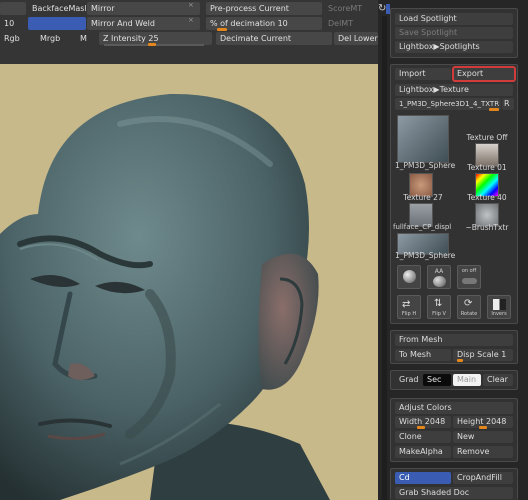  I want to click on disp-scale-label: Disp Scale, so click(478, 354).